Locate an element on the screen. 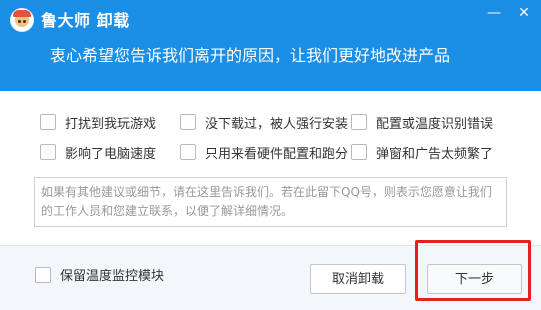 This screenshot has height=310, width=541. reason-label: 配置或温度识别错误 is located at coordinates (435, 124).